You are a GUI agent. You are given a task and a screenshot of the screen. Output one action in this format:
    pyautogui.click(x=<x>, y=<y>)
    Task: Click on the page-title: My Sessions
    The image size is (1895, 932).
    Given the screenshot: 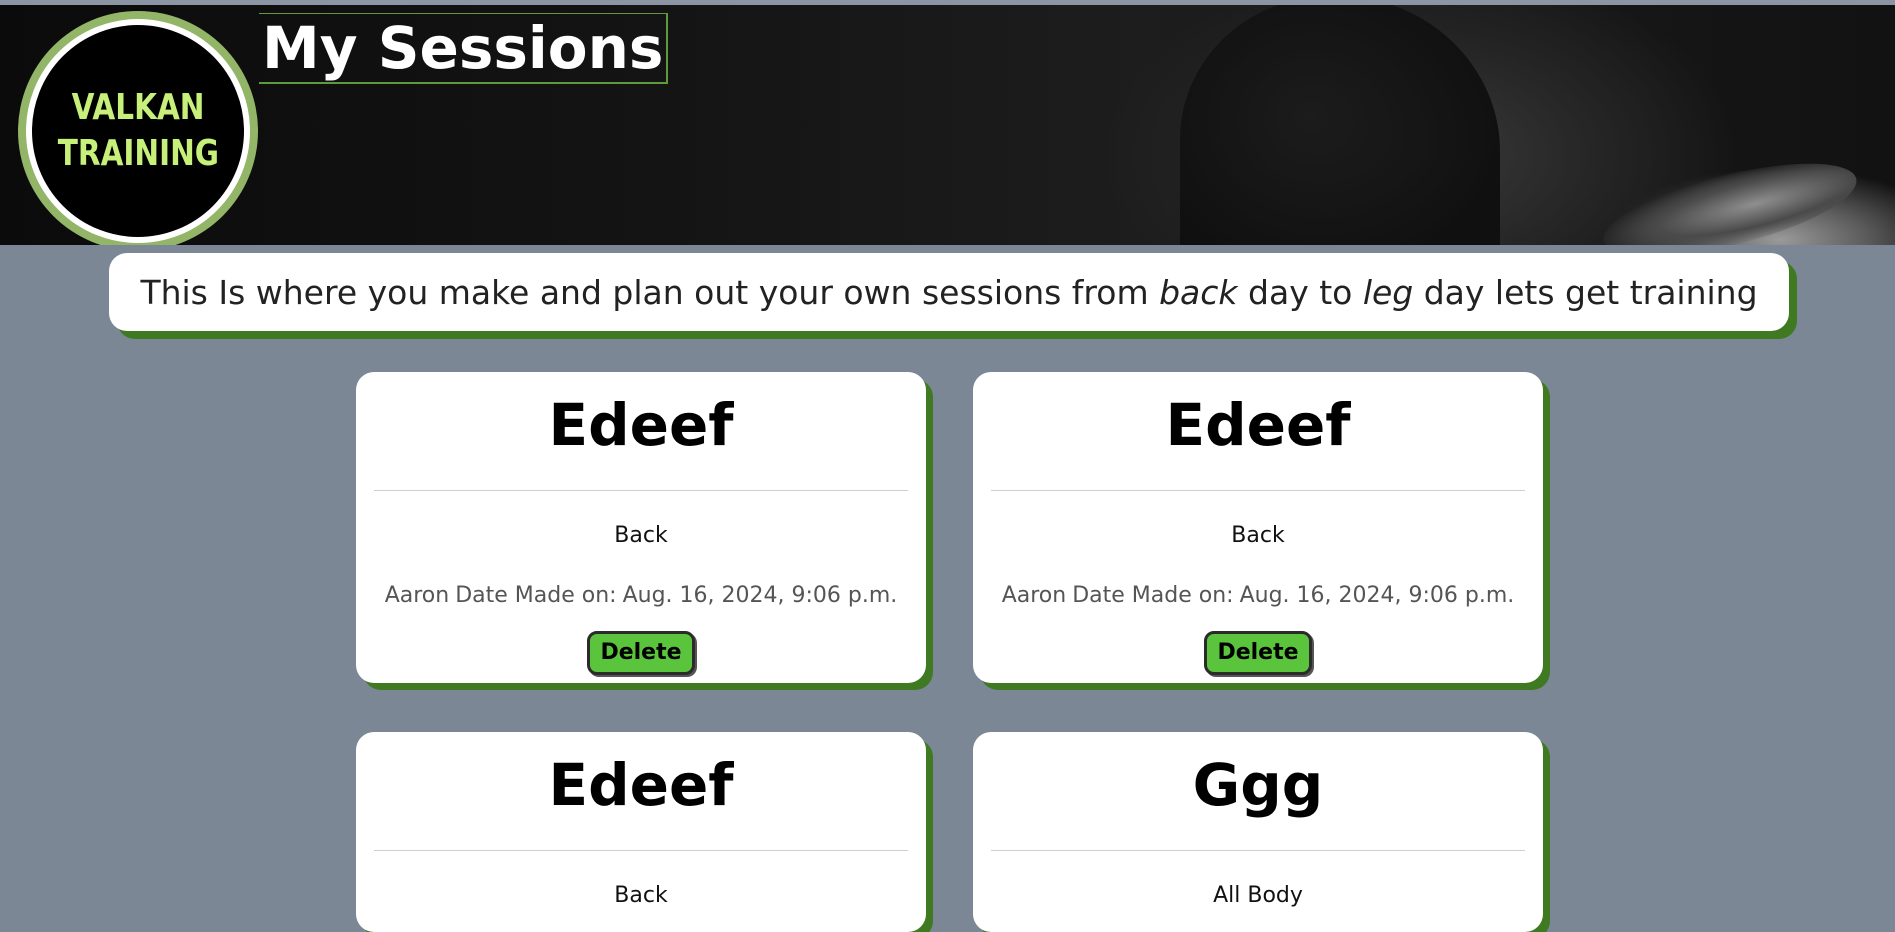 What is the action you would take?
    pyautogui.click(x=464, y=48)
    